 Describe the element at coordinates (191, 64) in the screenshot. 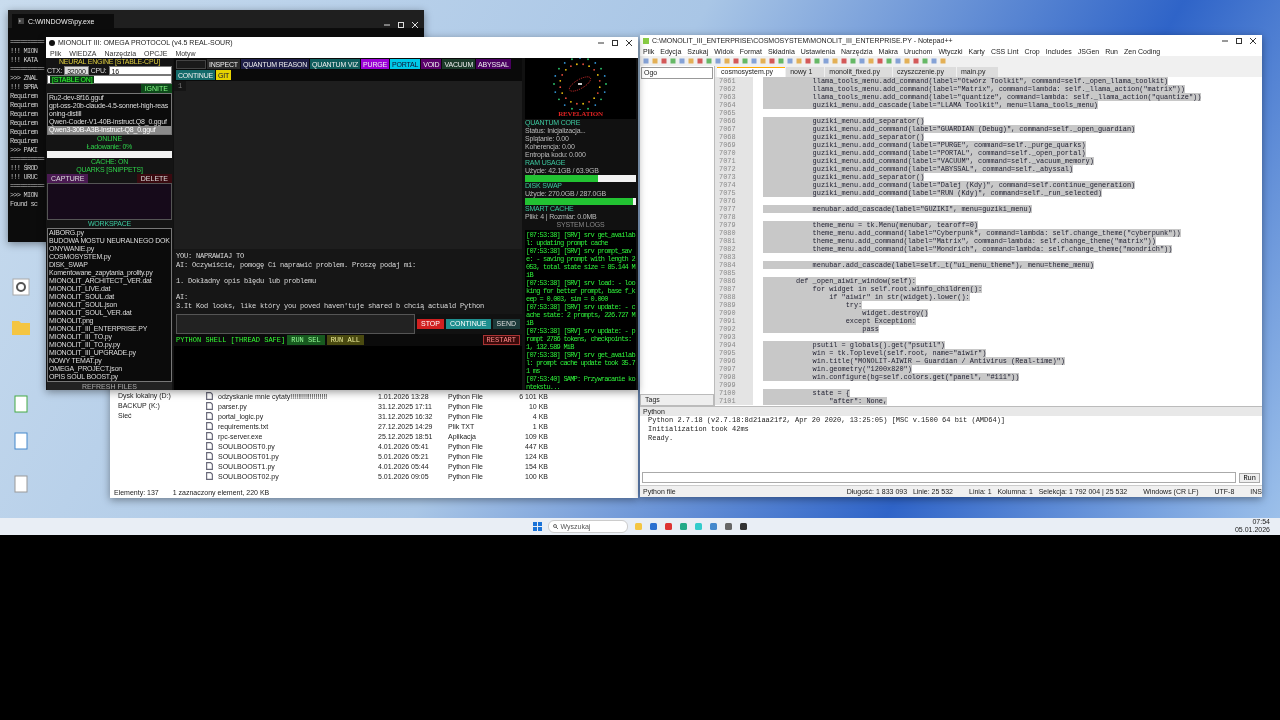

I see `search-field` at that location.